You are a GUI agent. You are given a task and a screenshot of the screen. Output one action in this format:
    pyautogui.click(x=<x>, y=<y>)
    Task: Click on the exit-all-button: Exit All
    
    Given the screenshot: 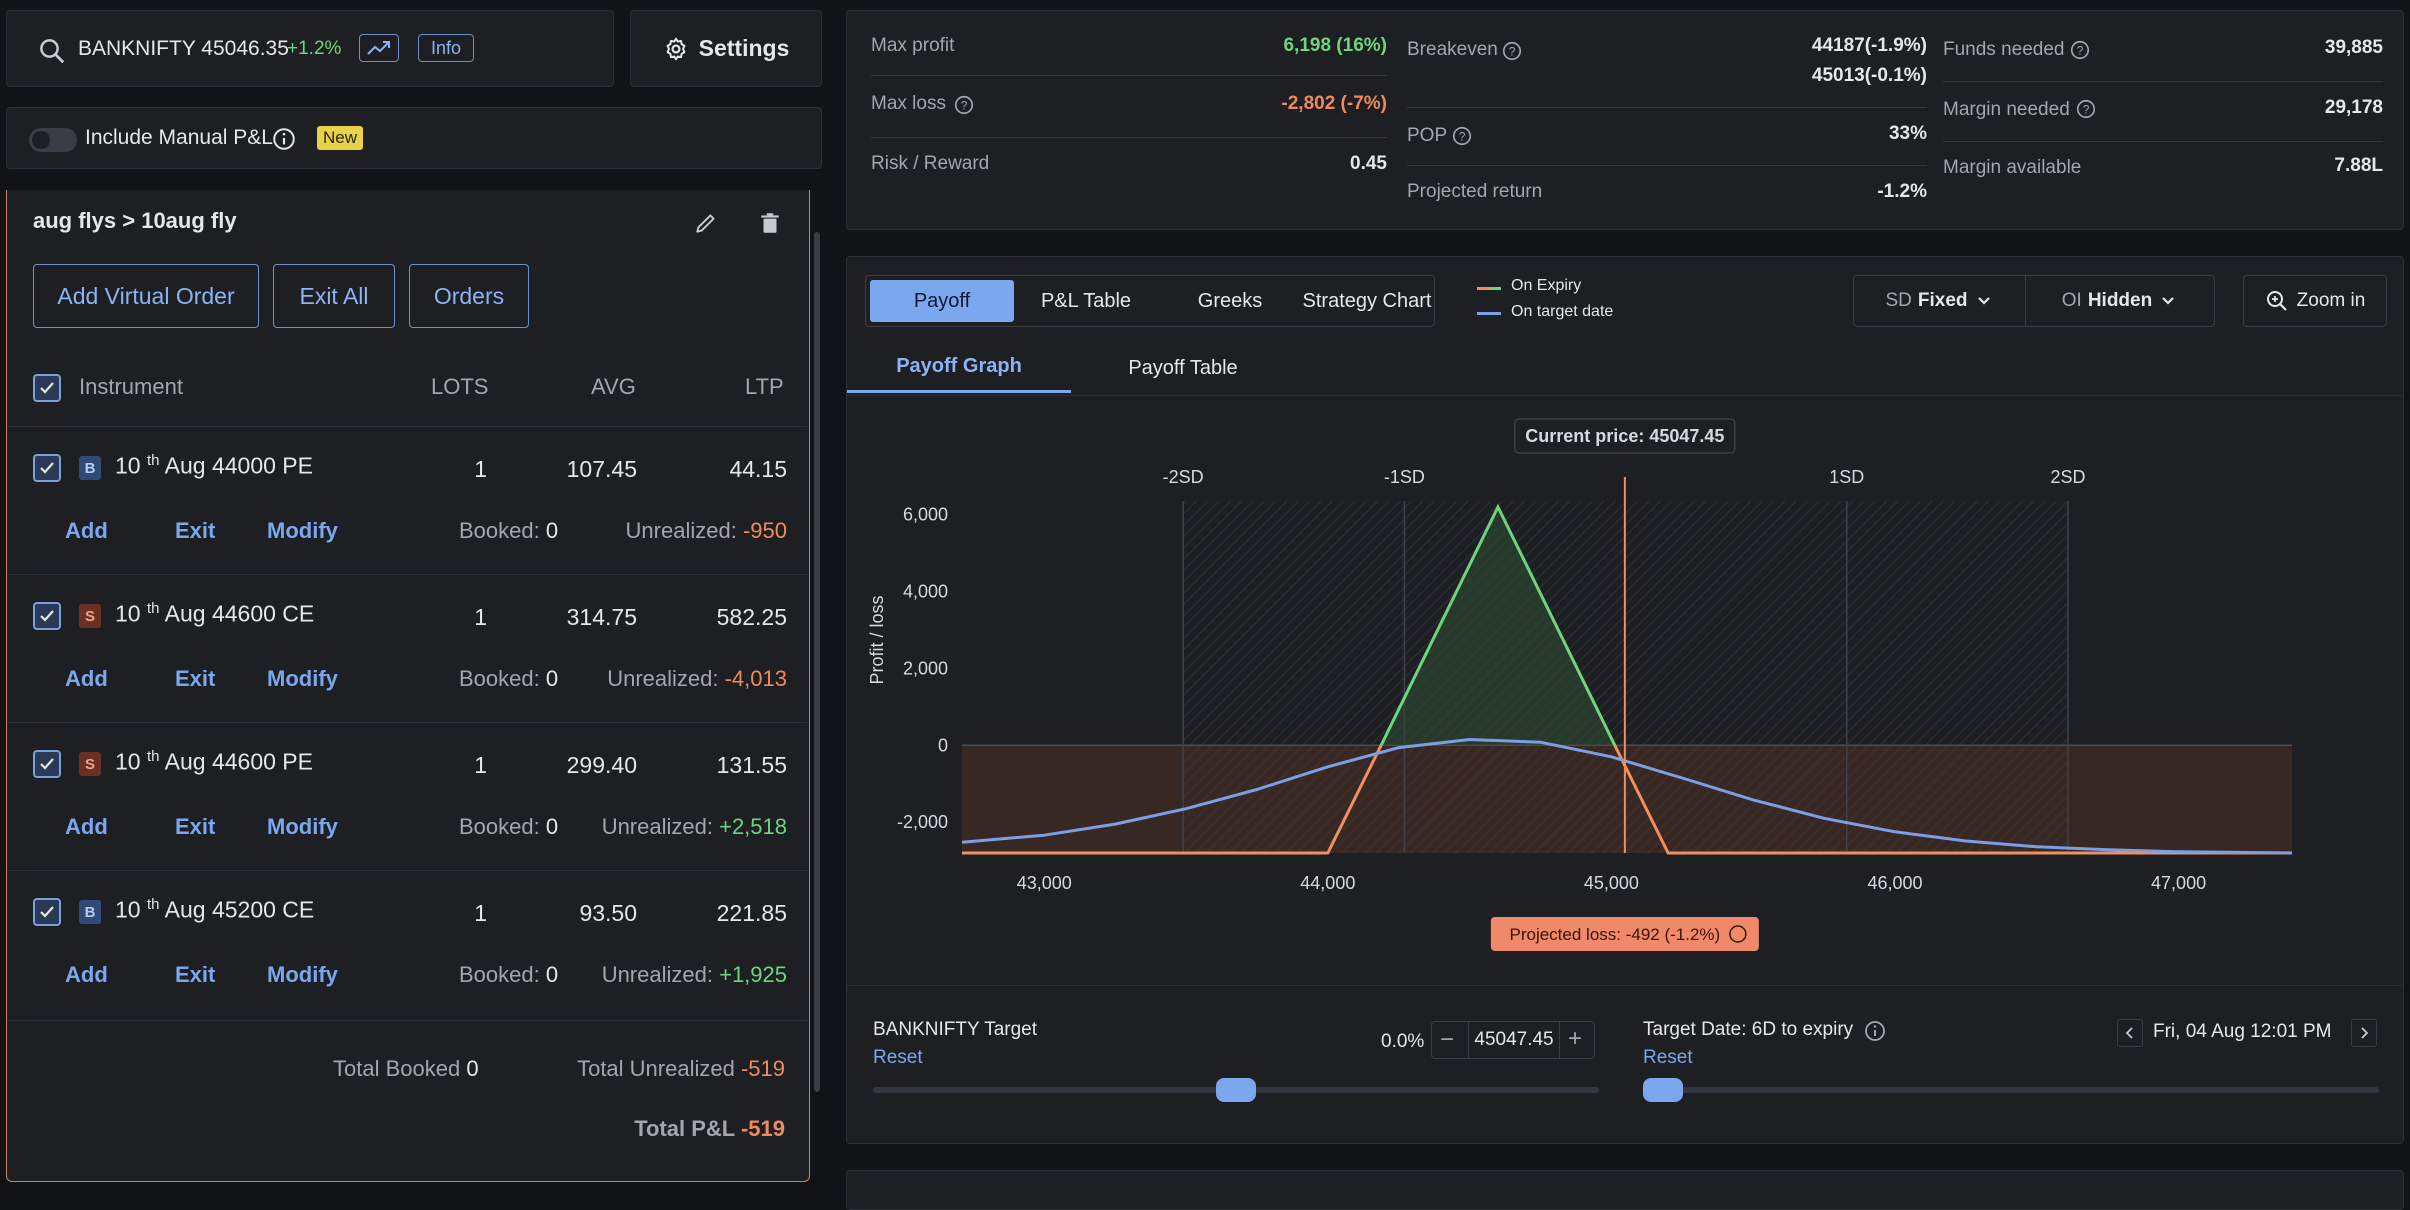 What is the action you would take?
    pyautogui.click(x=334, y=296)
    